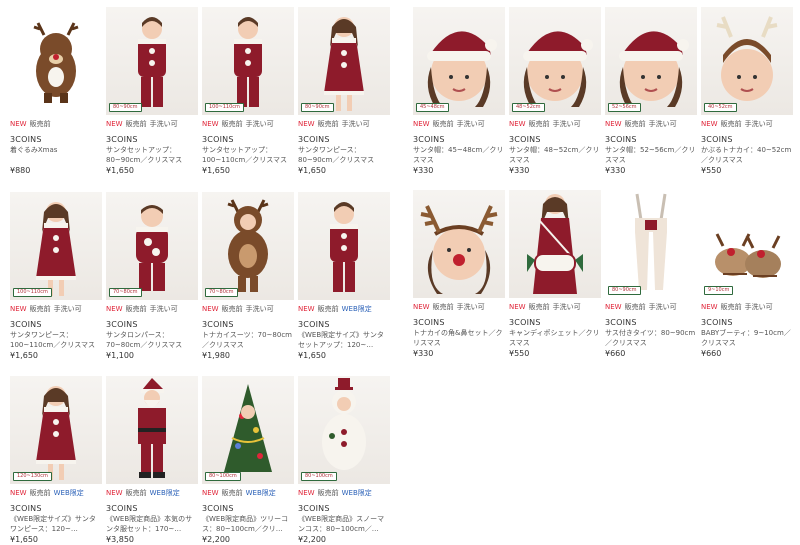 The width and height of the screenshot is (800, 545). What do you see at coordinates (152, 340) in the screenshot?
I see `product-name: サンタロンパース：70~80cm／クリスマス` at bounding box center [152, 340].